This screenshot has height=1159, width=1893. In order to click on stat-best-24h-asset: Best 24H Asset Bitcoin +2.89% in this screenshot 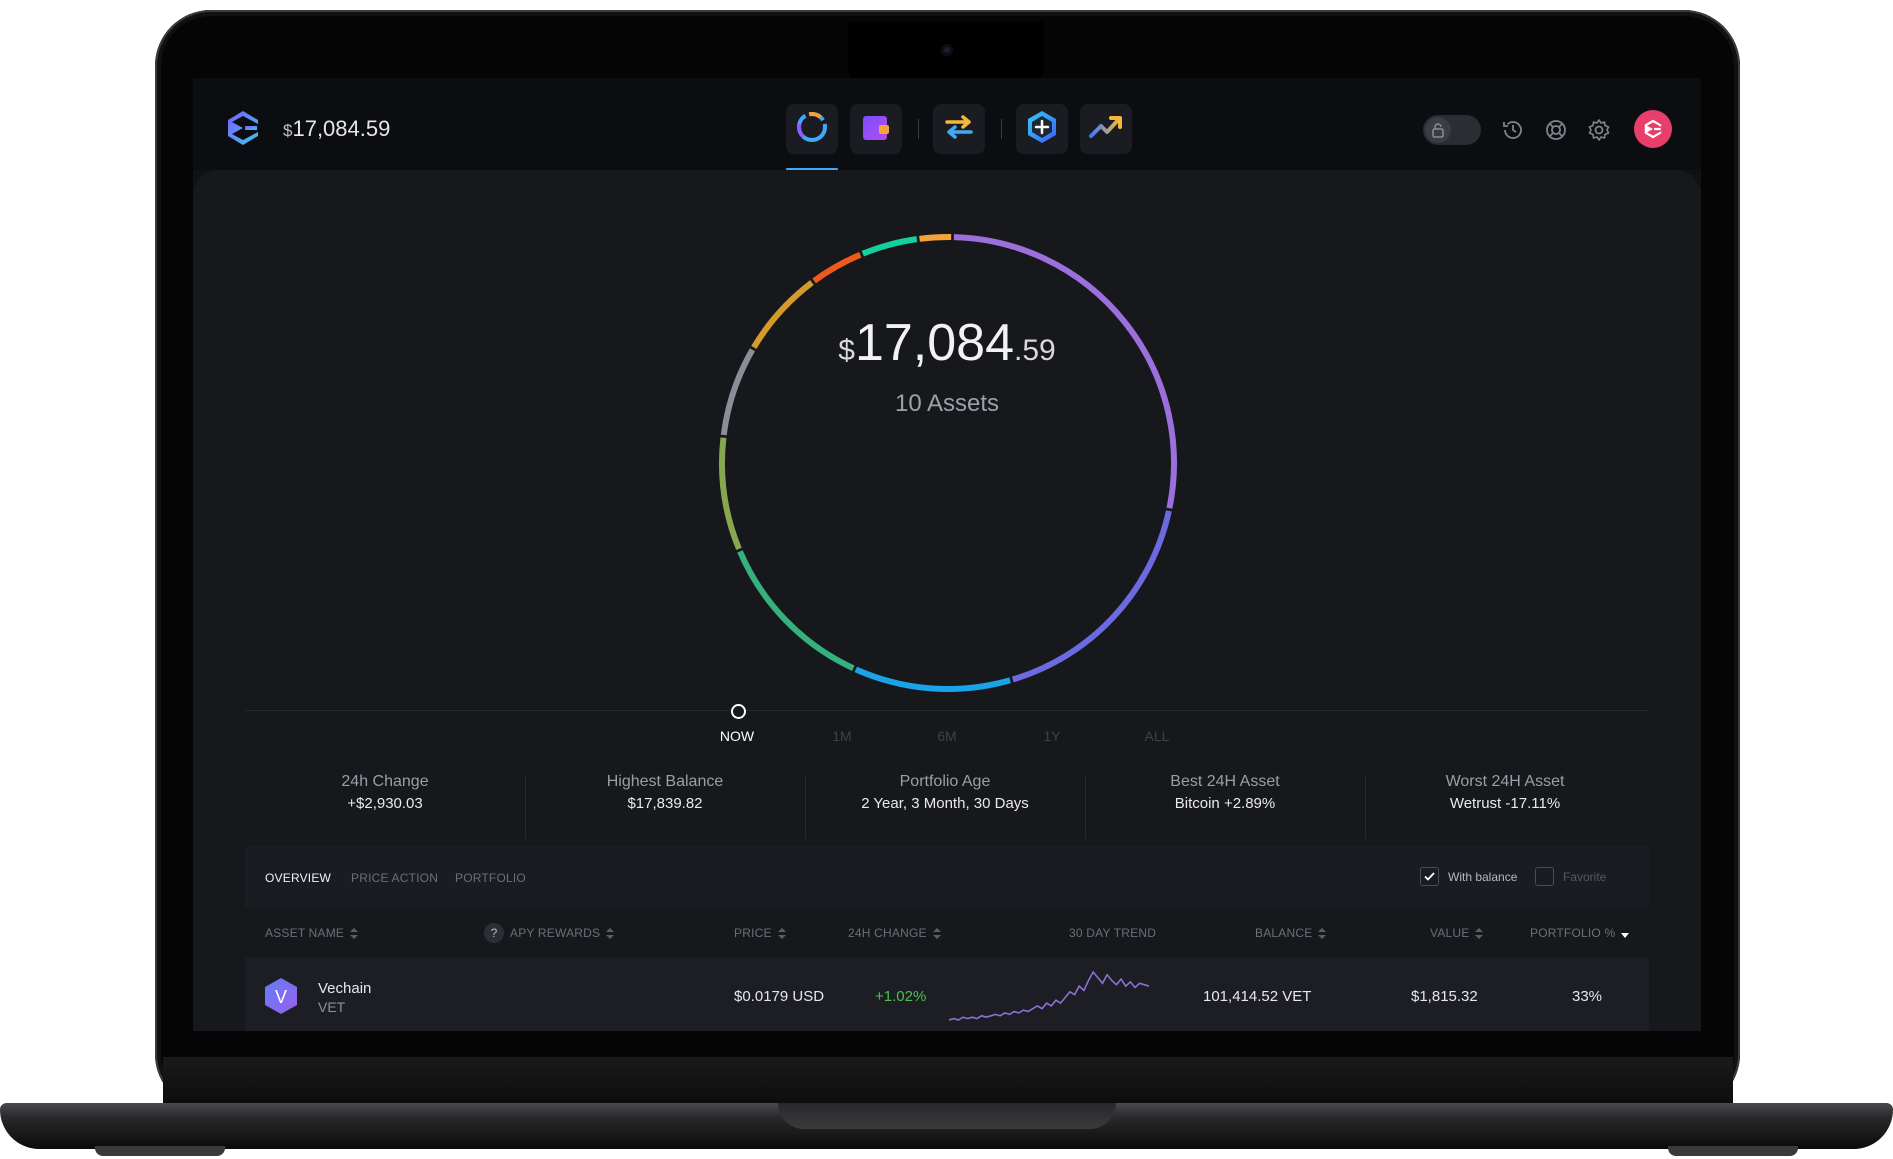, I will do `click(1225, 792)`.